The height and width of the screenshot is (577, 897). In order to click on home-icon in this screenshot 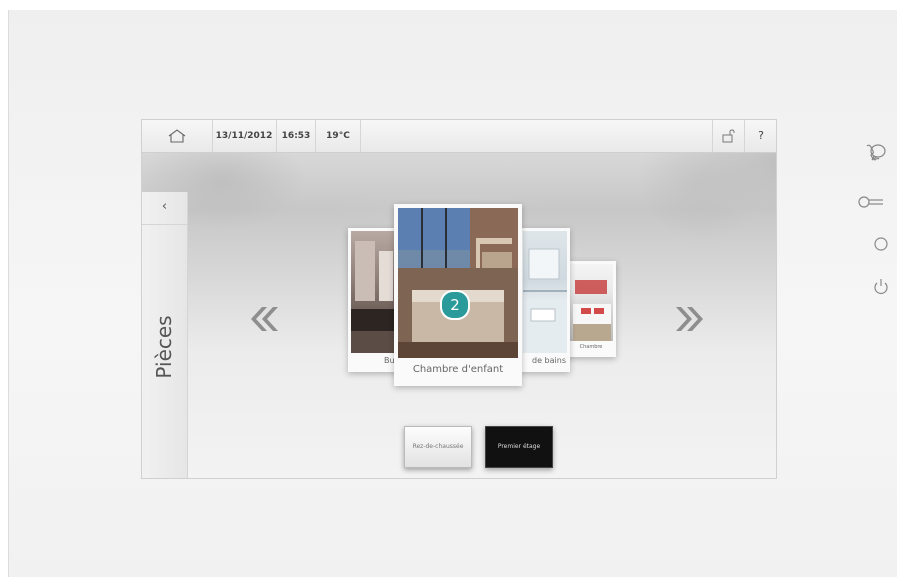, I will do `click(177, 136)`.